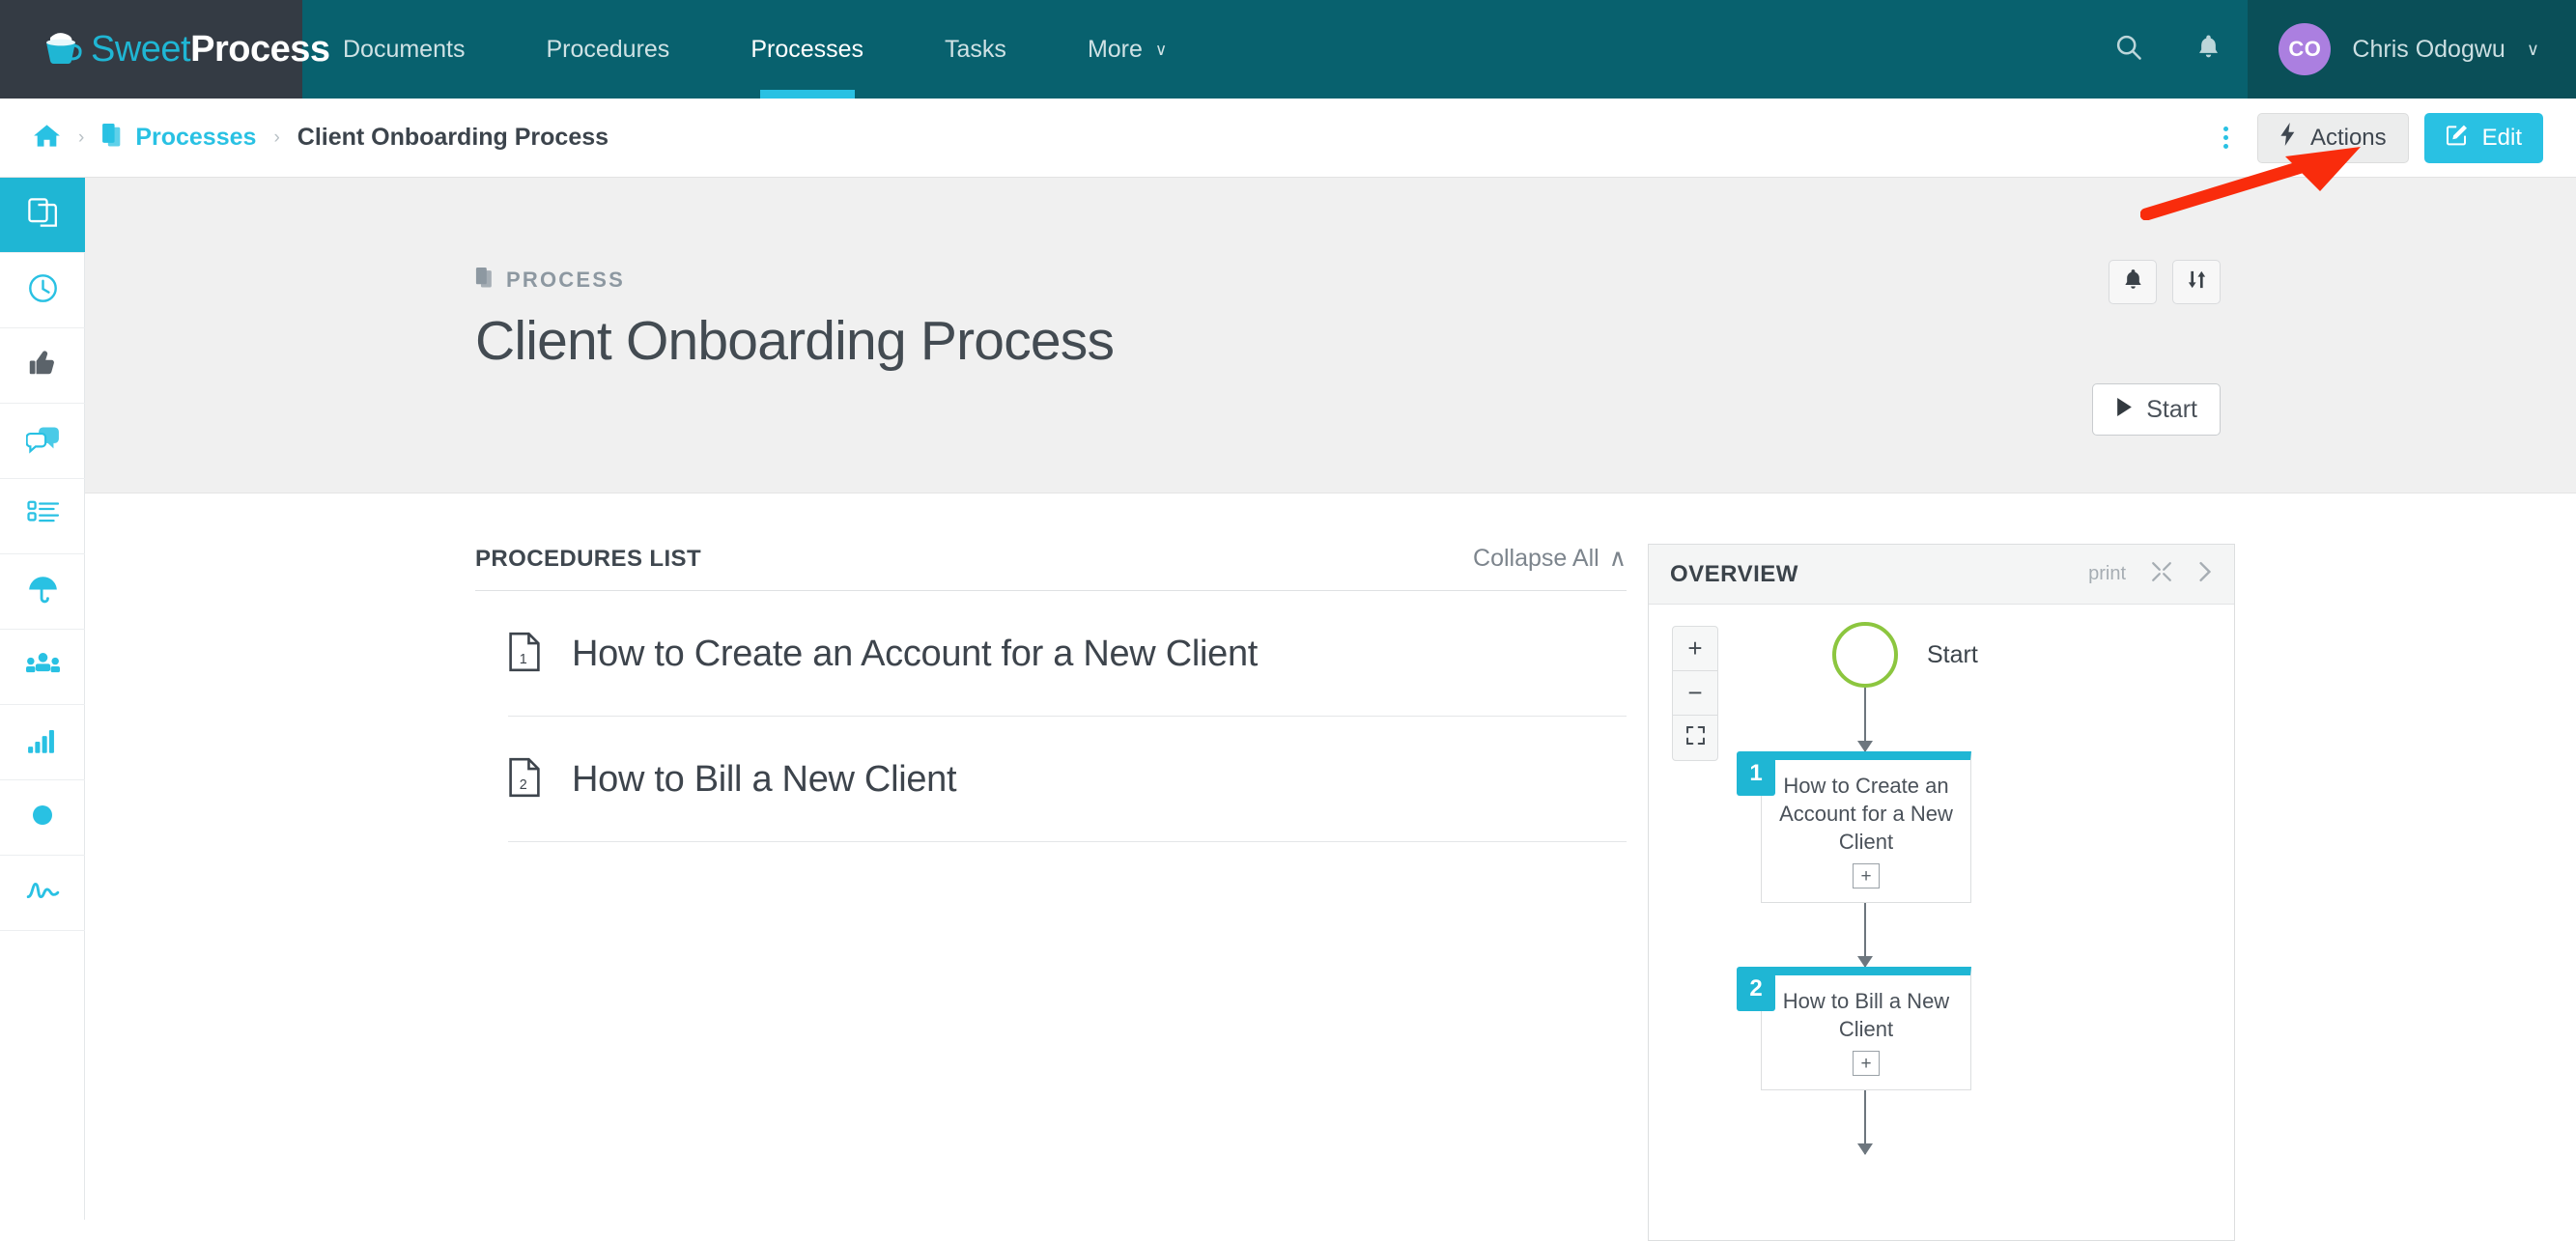 The height and width of the screenshot is (1241, 2576). What do you see at coordinates (975, 49) in the screenshot?
I see `nav-item-tasks: Tasks` at bounding box center [975, 49].